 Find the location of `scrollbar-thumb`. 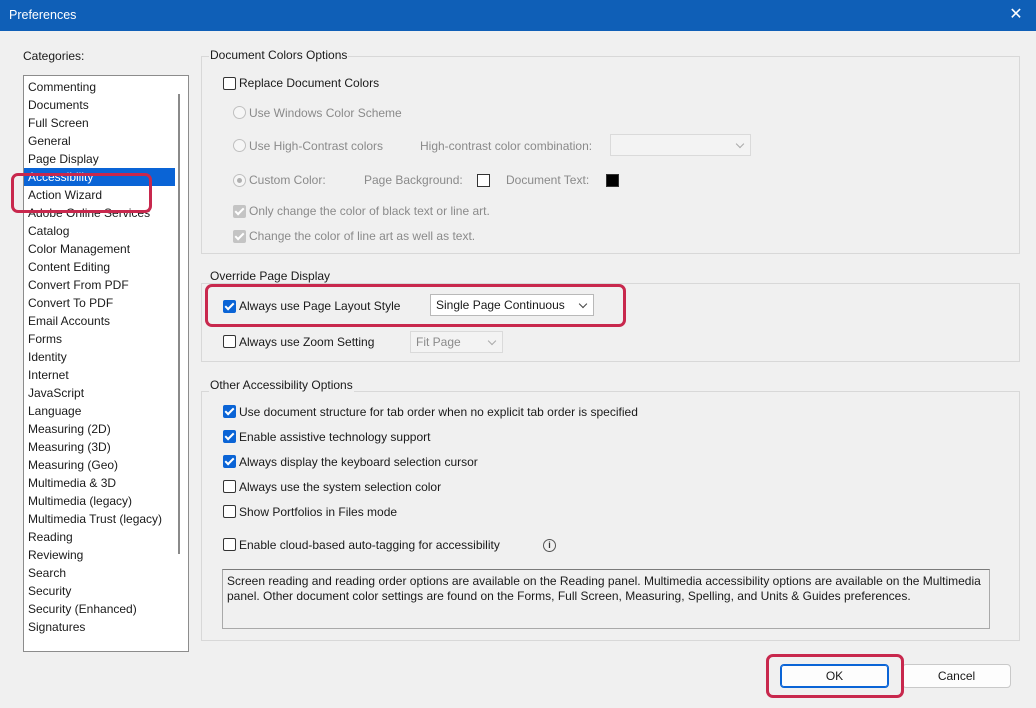

scrollbar-thumb is located at coordinates (179, 324).